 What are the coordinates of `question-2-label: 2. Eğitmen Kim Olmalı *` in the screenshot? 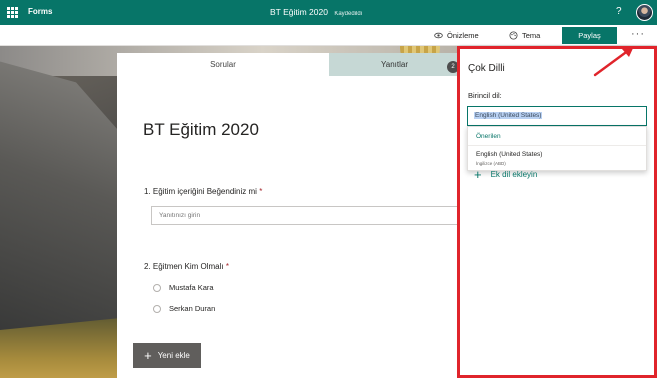 It's located at (186, 266).